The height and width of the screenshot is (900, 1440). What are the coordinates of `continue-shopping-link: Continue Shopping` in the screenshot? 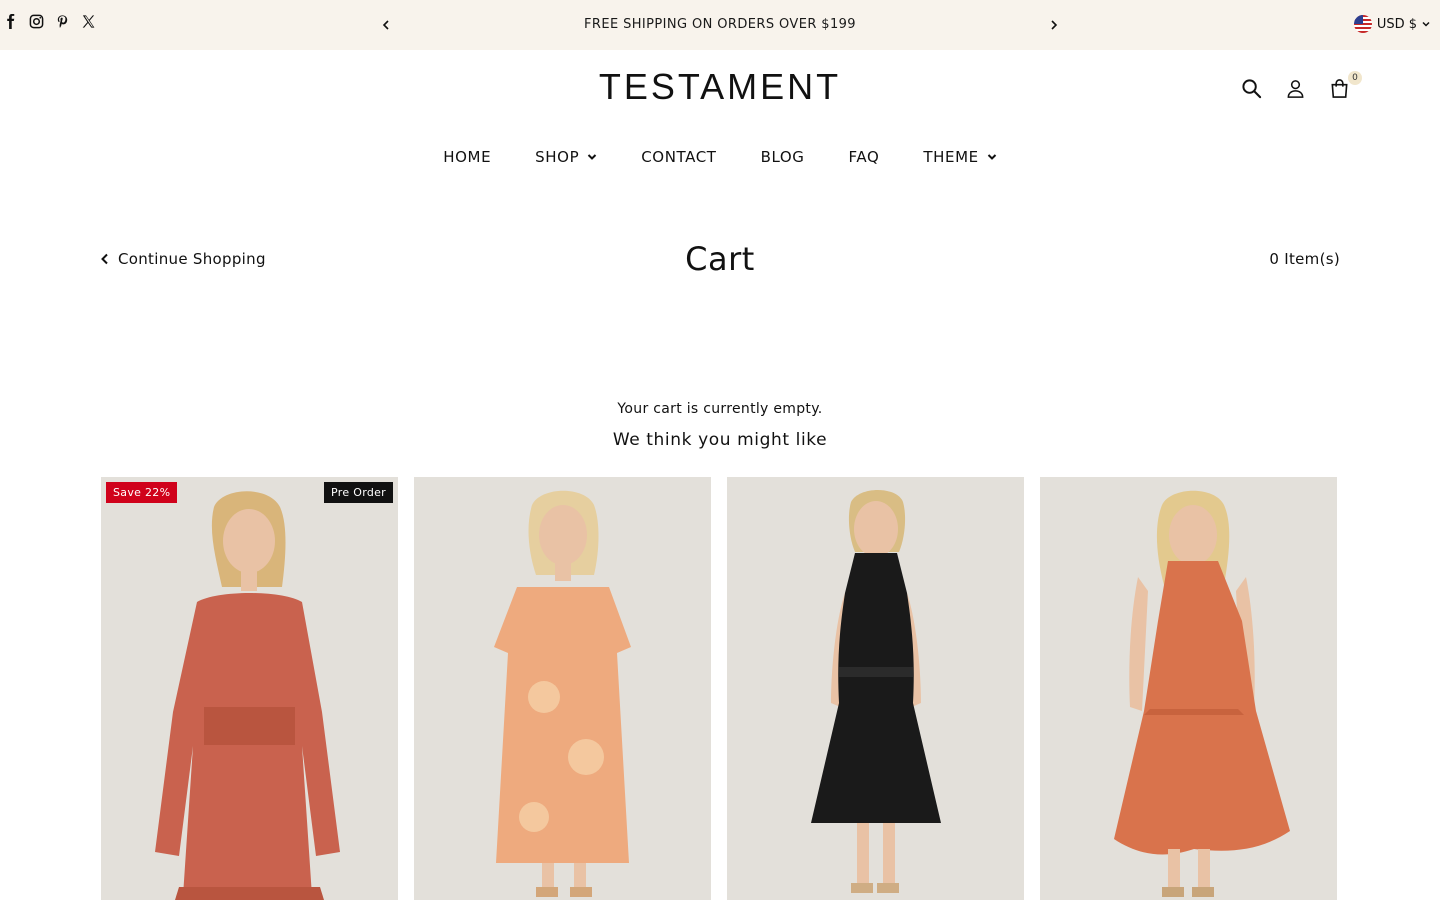 It's located at (183, 259).